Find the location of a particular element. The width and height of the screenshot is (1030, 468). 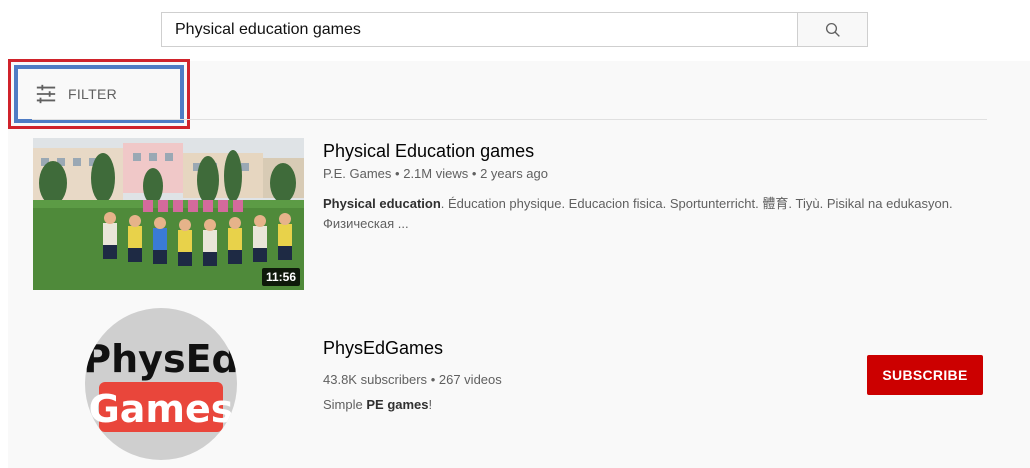

filter-button: FILTER is located at coordinates (99, 94).